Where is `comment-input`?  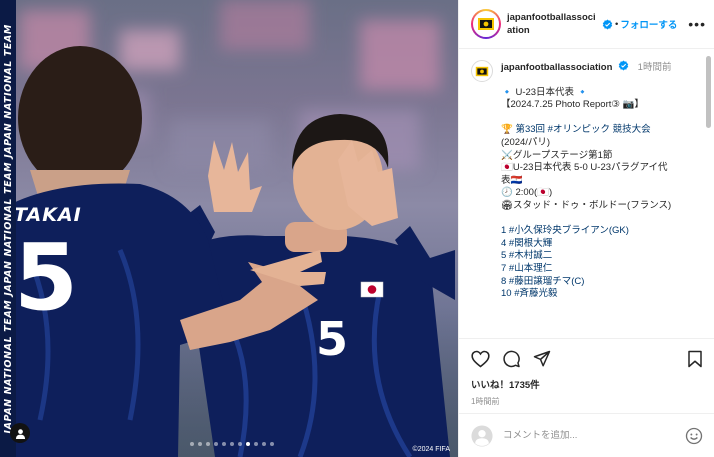 comment-input is located at coordinates (594, 435).